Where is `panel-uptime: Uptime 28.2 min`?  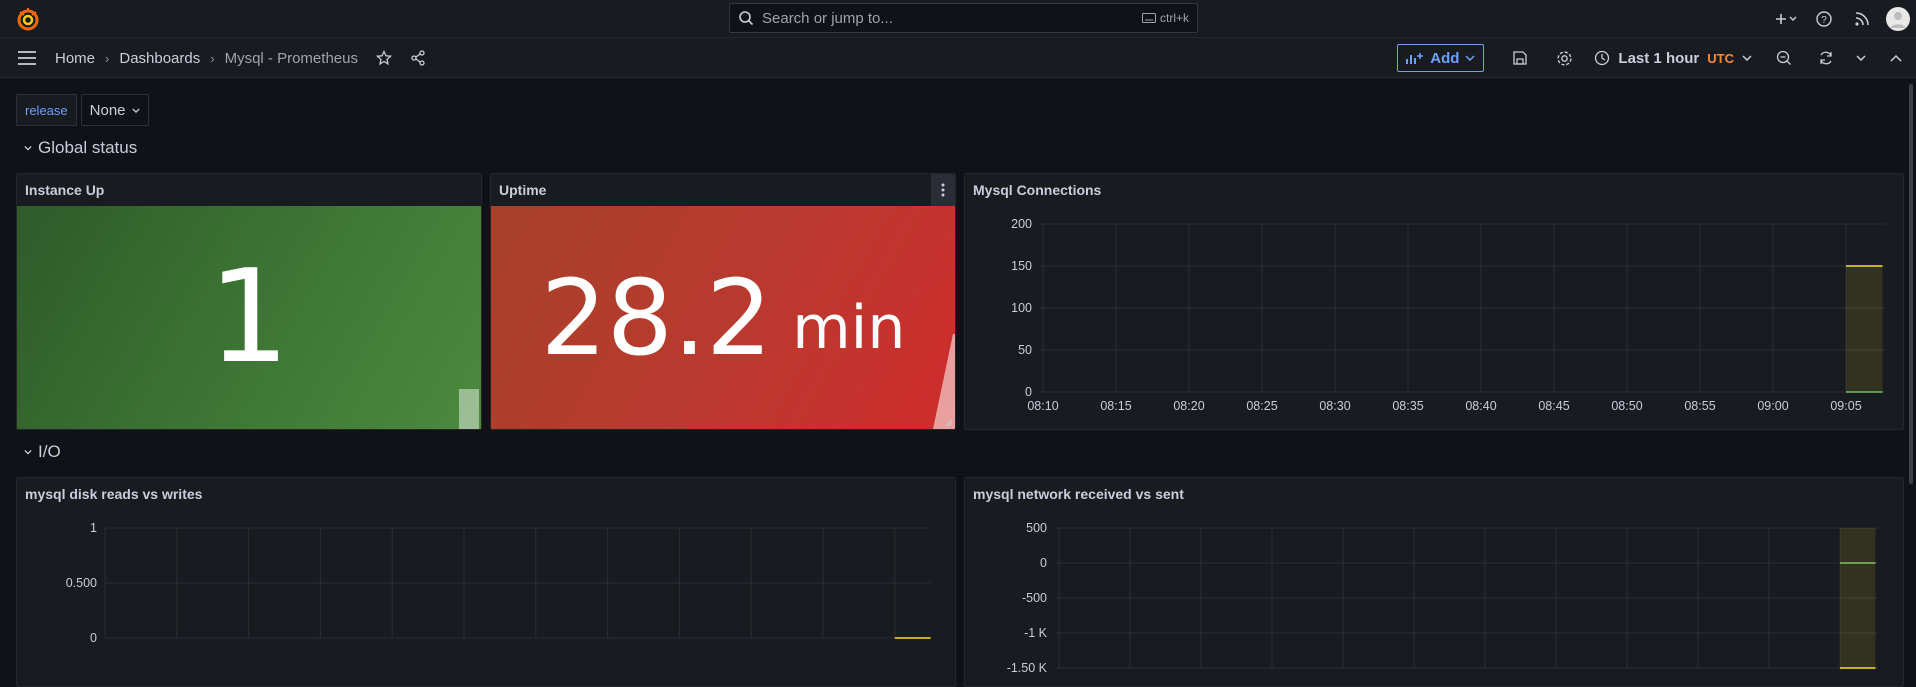
panel-uptime: Uptime 28.2 min is located at coordinates (723, 301).